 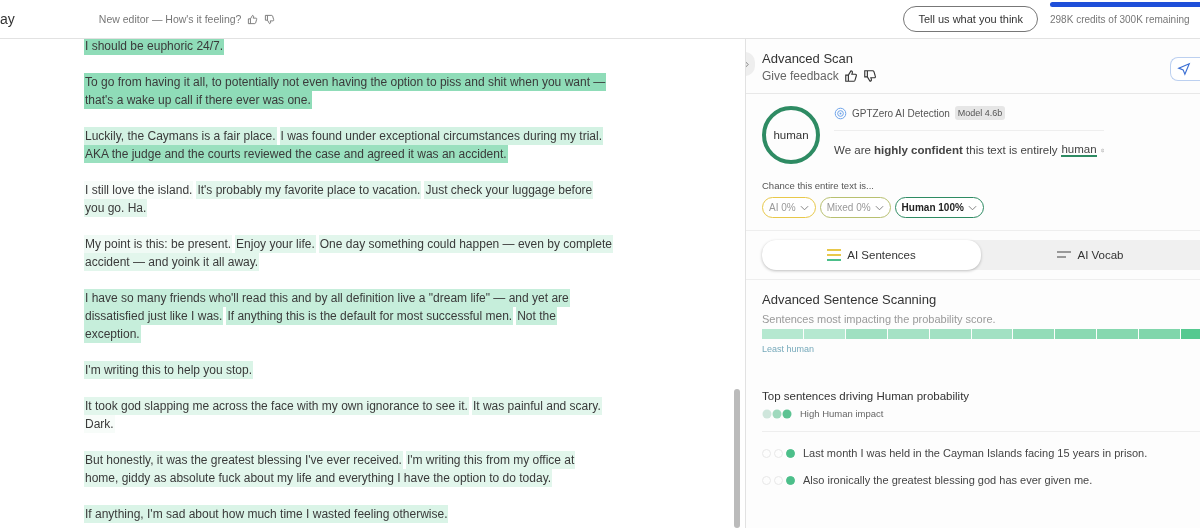 I want to click on highlighted-sentence: I'm writing this to help you stop., so click(x=169, y=370).